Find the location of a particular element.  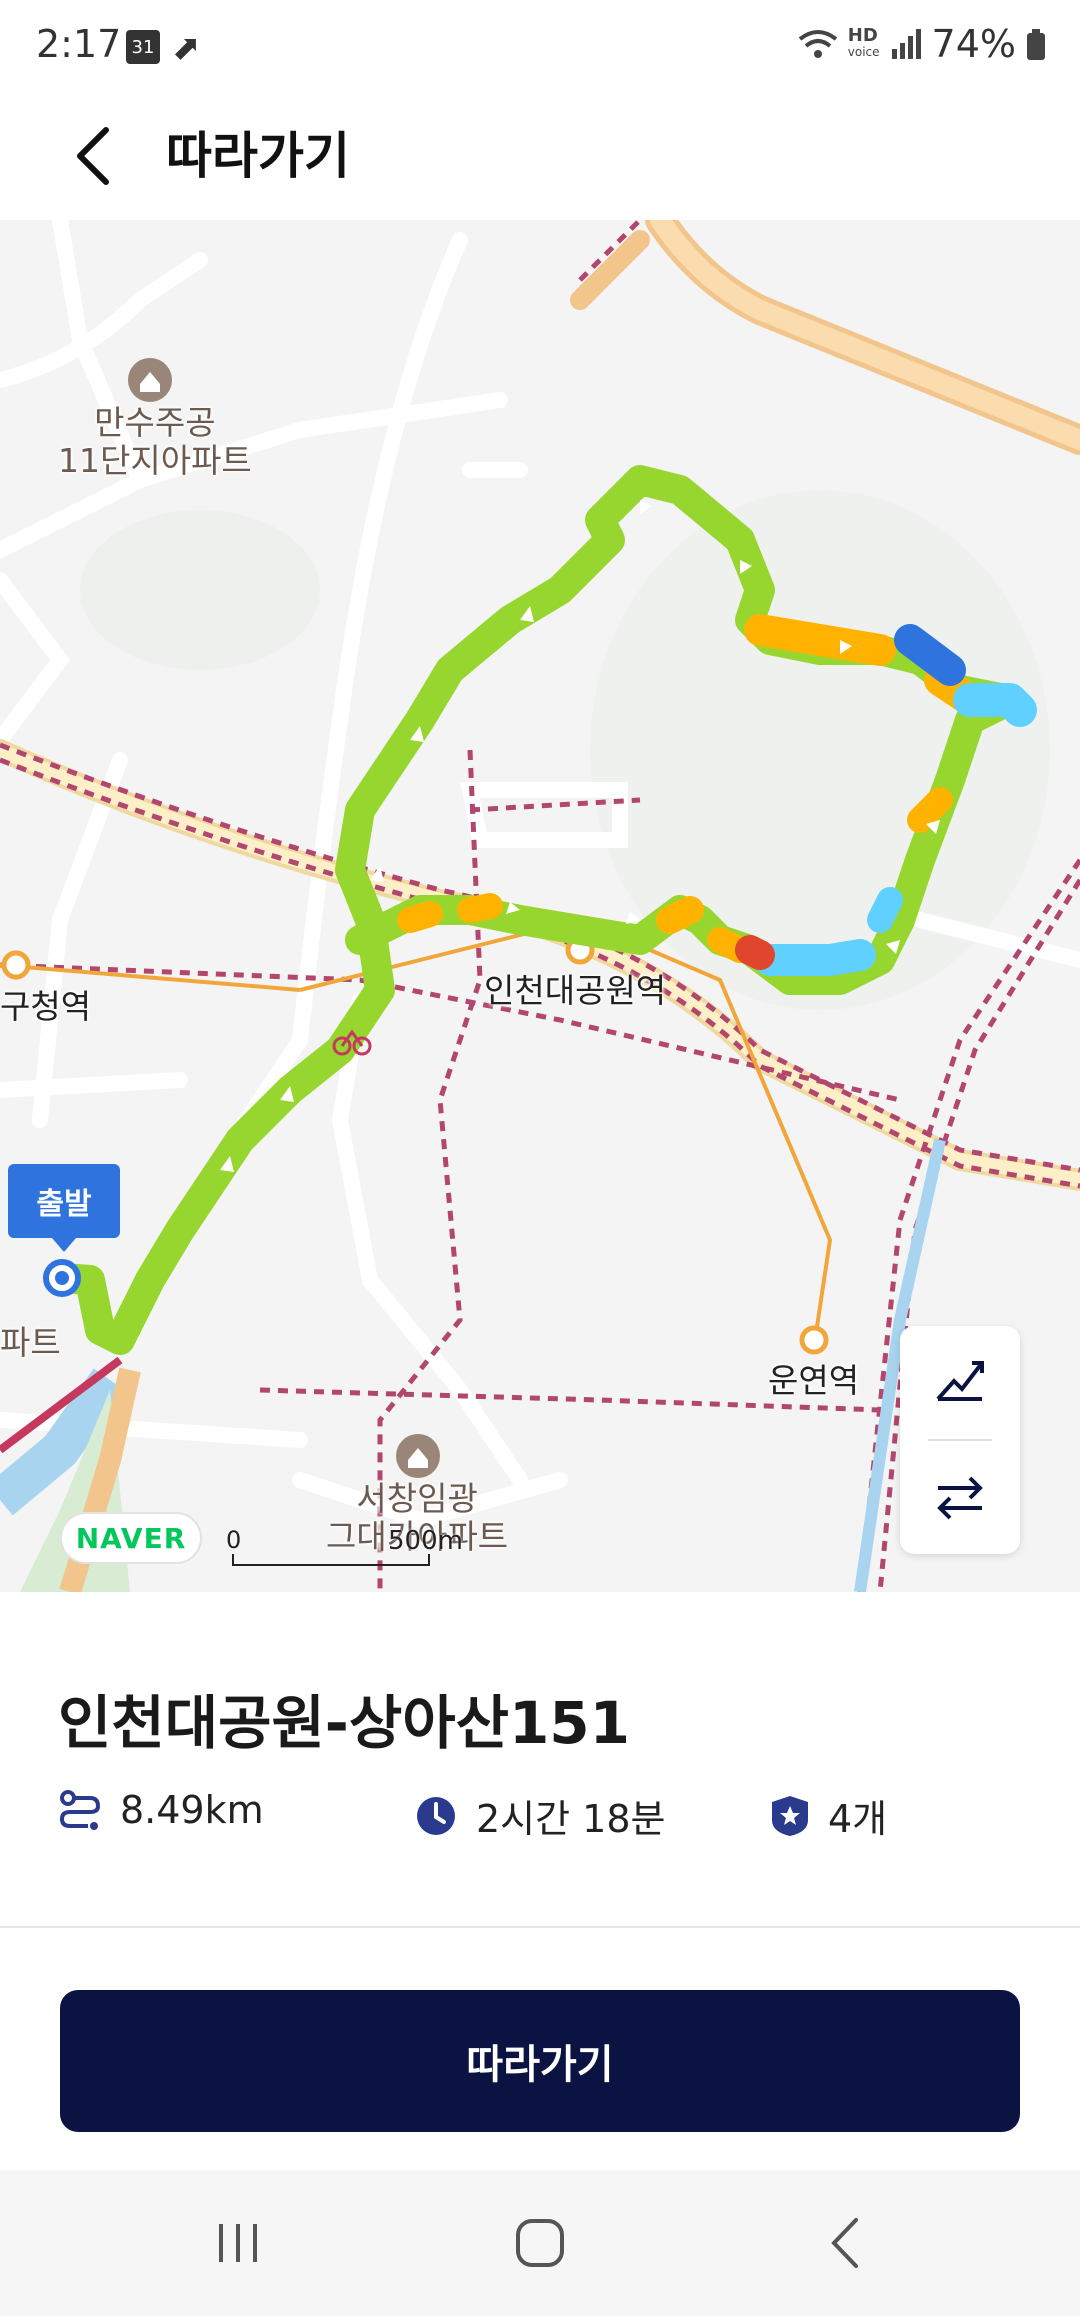

stamp-badge-icon is located at coordinates (790, 1815).